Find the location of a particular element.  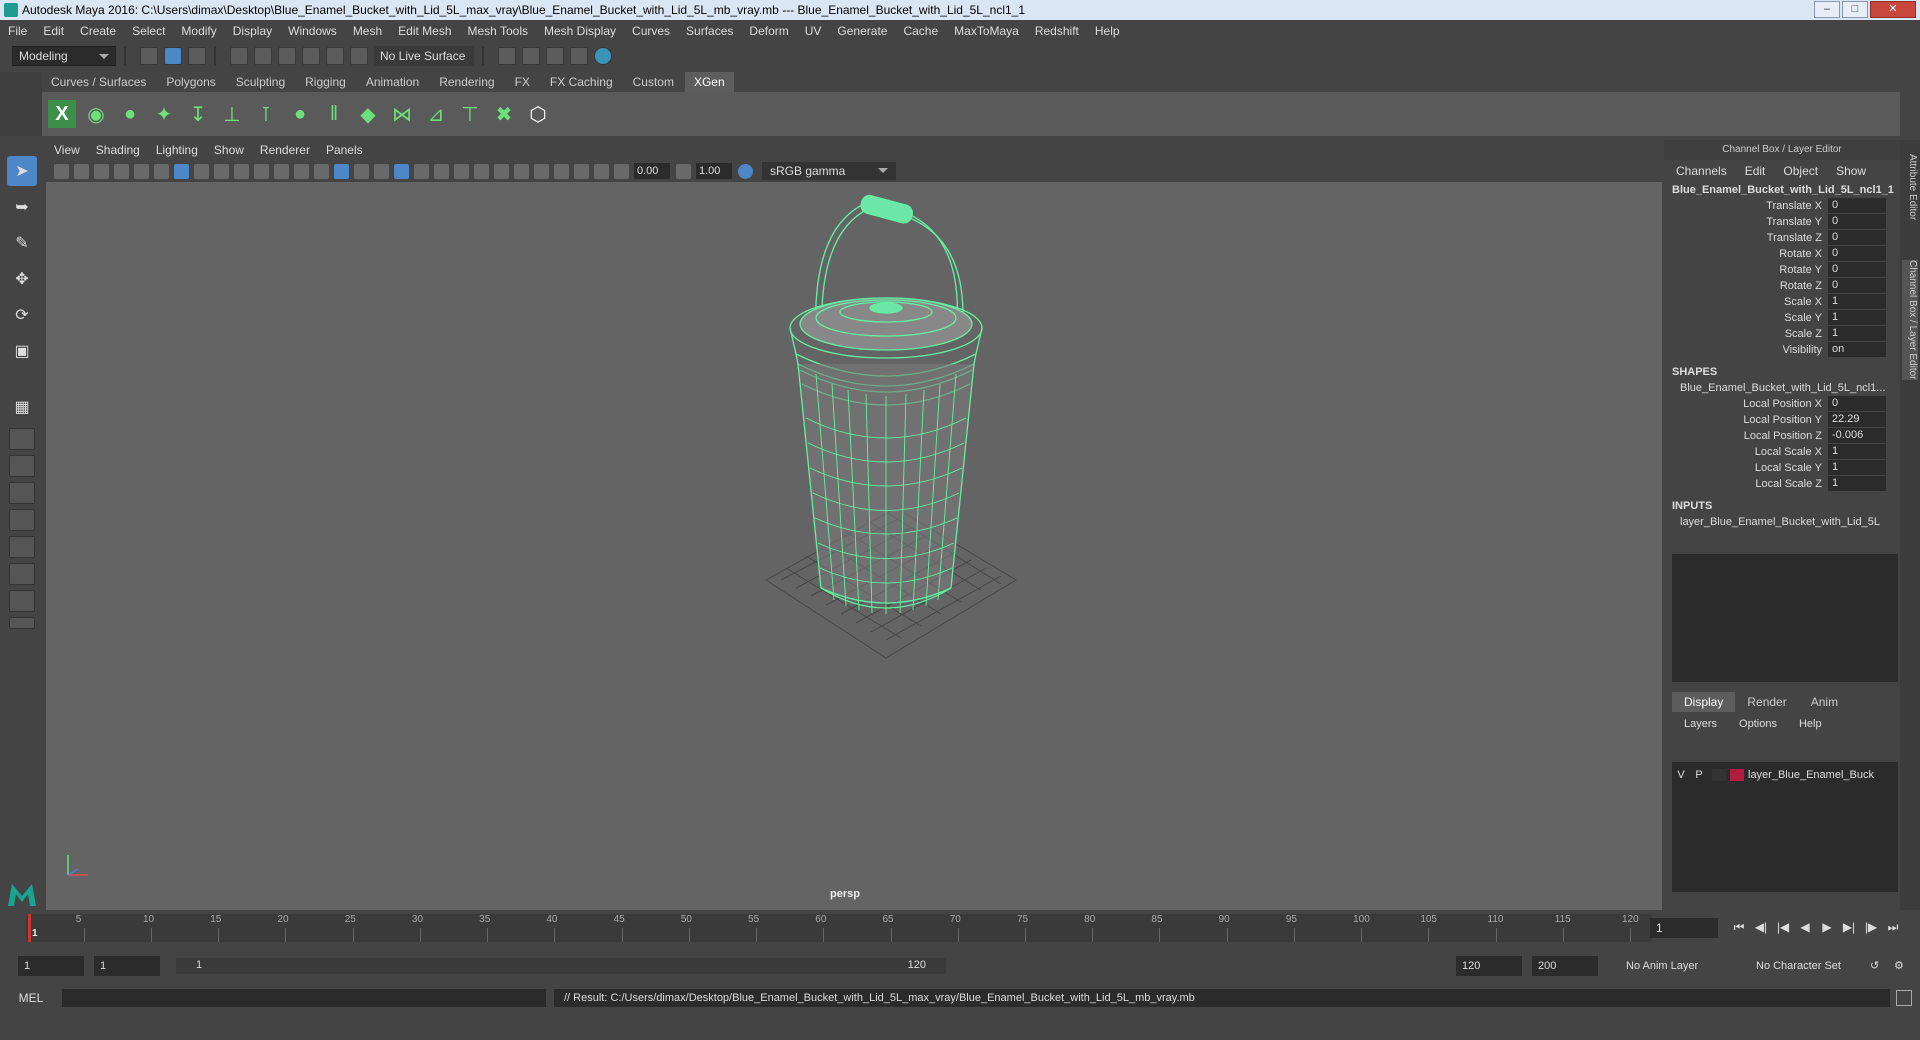

bookmark-icon is located at coordinates (101, 171).